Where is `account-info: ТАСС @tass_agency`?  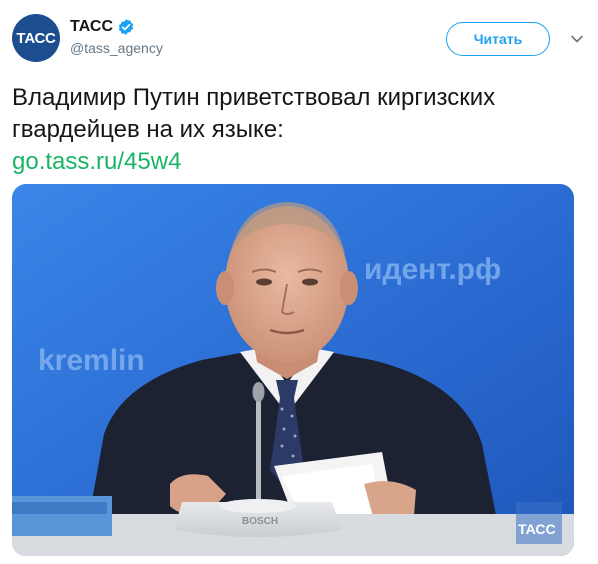 account-info: ТАСС @tass_agency is located at coordinates (116, 37).